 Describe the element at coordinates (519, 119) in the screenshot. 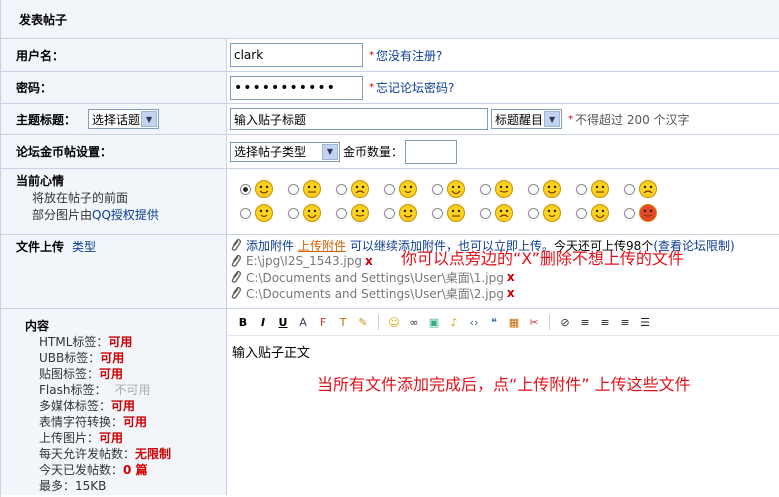

I see `highlight-select-value: 标题醒目` at that location.